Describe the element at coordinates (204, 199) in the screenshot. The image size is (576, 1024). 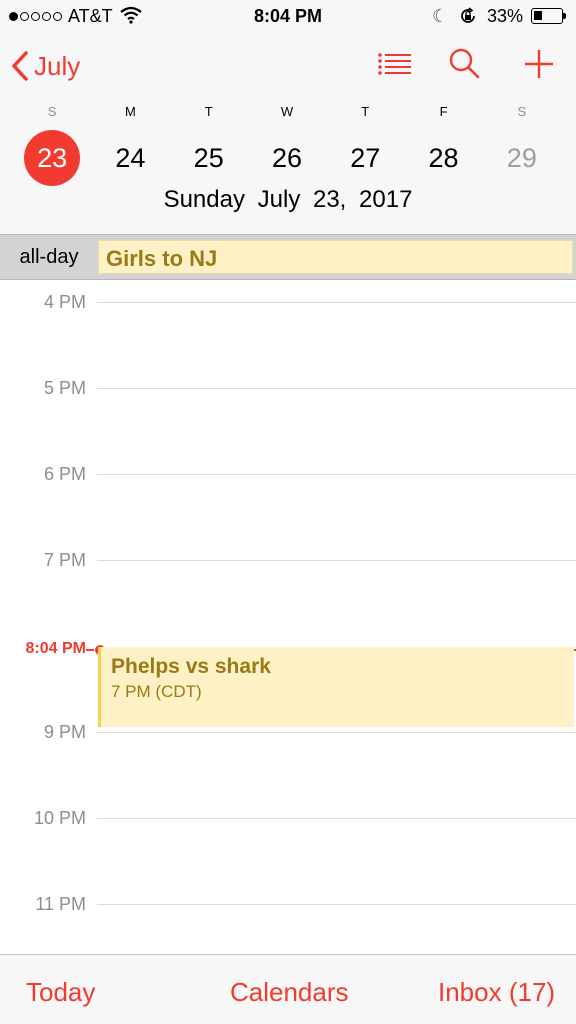
I see `selected-weekday: Sunday` at that location.